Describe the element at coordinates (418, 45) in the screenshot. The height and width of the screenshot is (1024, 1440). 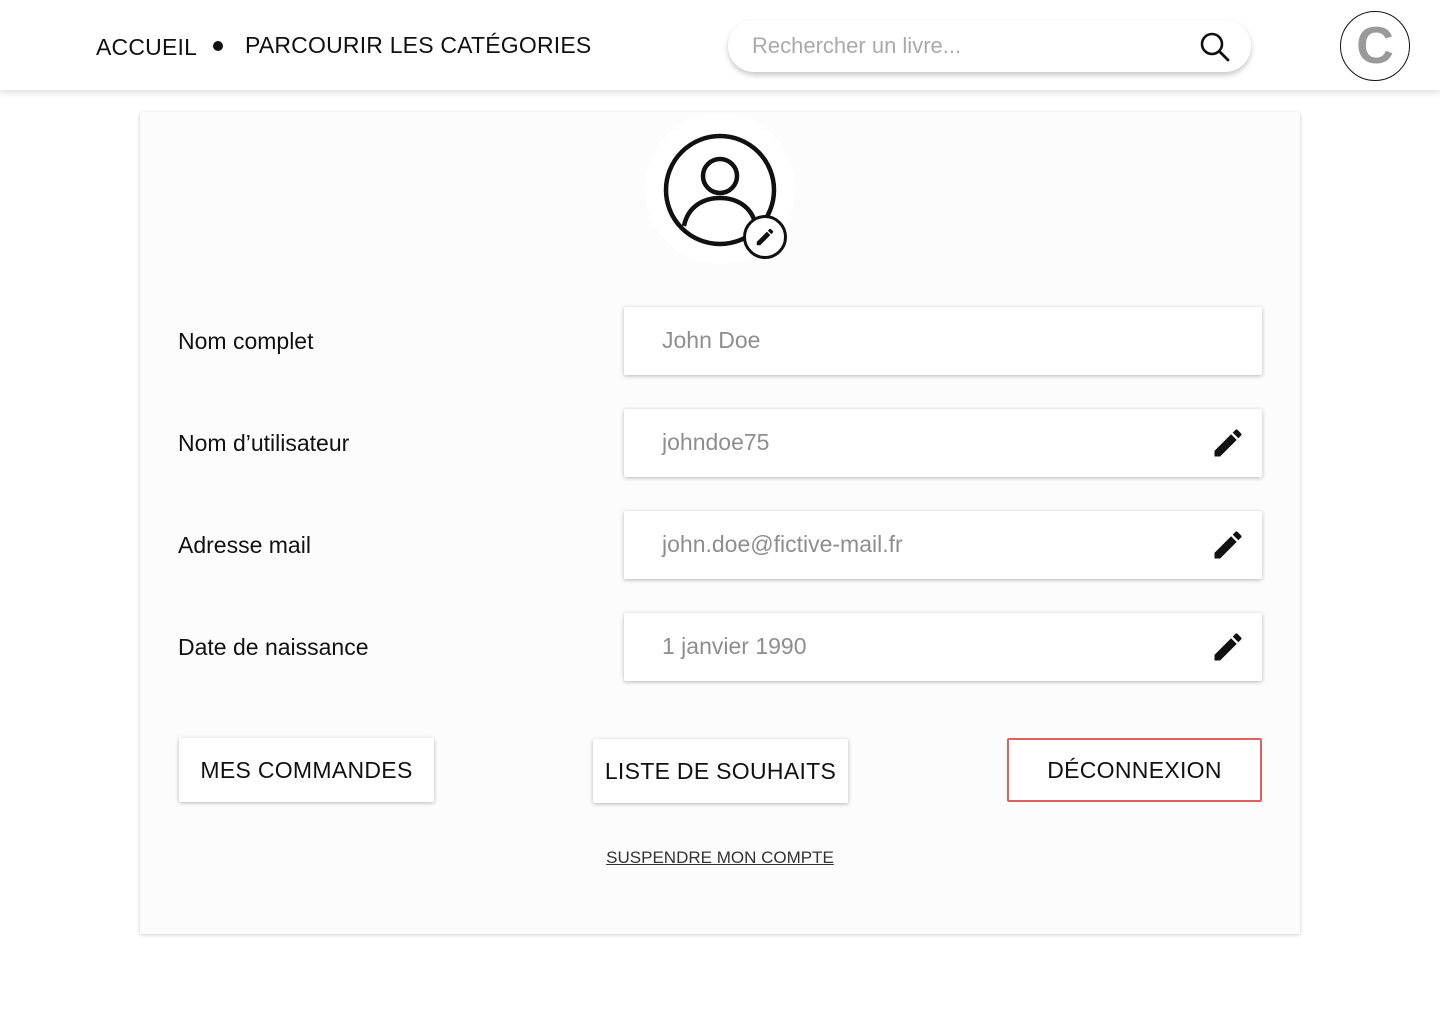
I see `nav-categories-link: PARCOURIR LES CATÉGORIES` at that location.